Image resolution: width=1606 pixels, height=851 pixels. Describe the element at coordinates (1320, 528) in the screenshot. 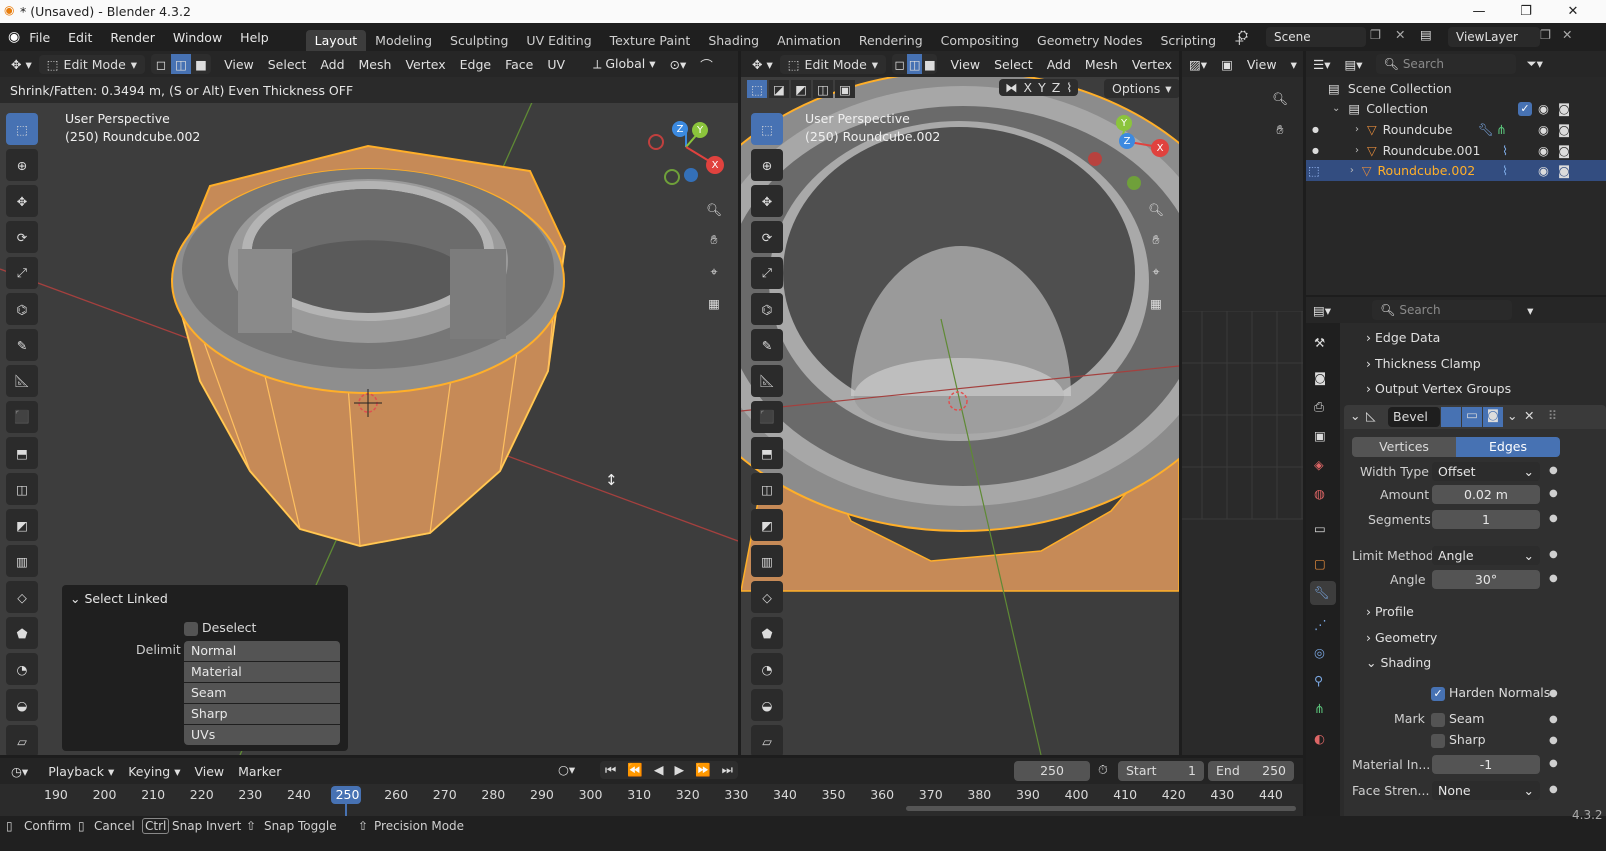

I see `collection-tab-icon: ▭` at that location.